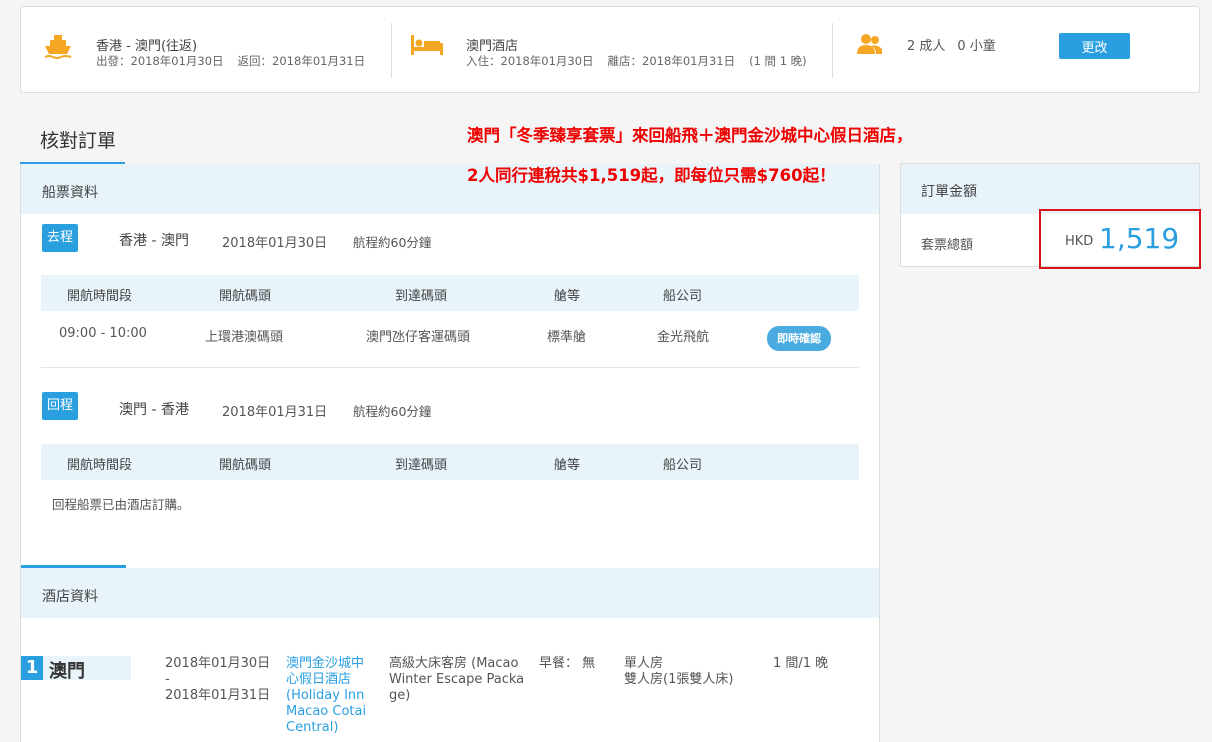 This screenshot has height=742, width=1212. Describe the element at coordinates (926, 46) in the screenshot. I see `adult-count: 2 成人` at that location.